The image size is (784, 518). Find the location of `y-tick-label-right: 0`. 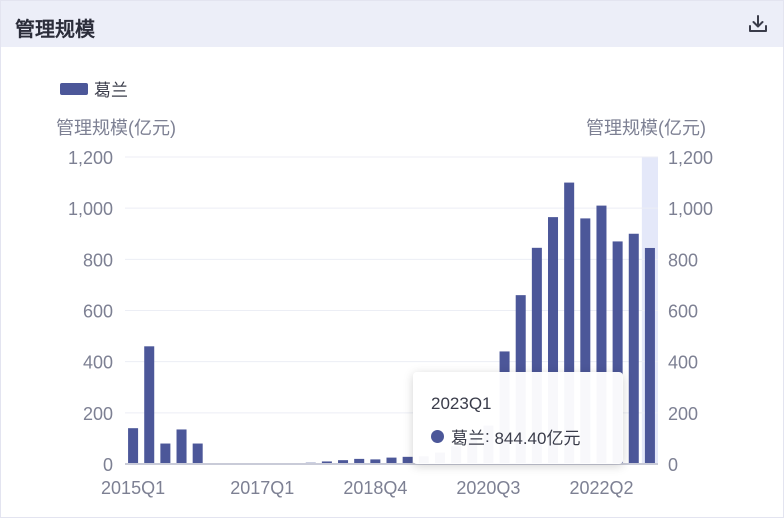

y-tick-label-right: 0 is located at coordinates (673, 465).